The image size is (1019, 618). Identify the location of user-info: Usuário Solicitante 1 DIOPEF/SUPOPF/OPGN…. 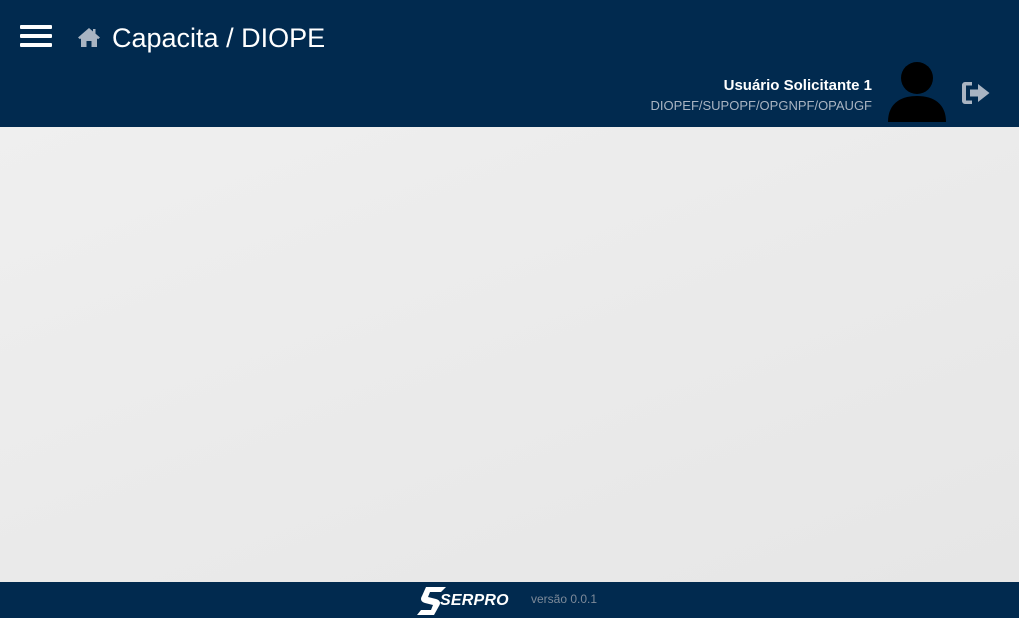
(761, 95).